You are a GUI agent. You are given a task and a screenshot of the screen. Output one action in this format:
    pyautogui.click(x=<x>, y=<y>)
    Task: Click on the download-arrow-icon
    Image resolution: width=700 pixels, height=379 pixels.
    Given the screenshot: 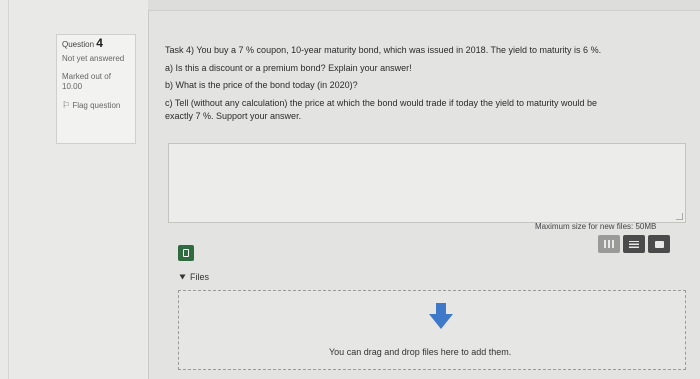 What is the action you would take?
    pyautogui.click(x=441, y=316)
    